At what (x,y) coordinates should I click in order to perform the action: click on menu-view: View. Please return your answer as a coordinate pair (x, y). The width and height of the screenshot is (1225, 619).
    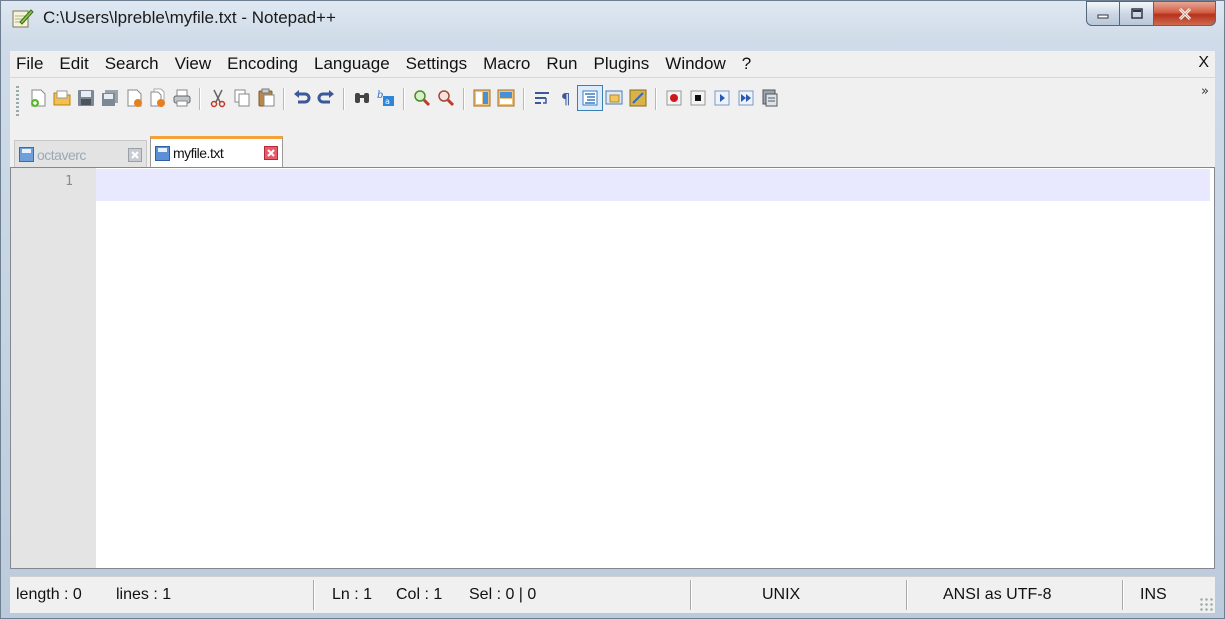
    Looking at the image, I should click on (193, 64).